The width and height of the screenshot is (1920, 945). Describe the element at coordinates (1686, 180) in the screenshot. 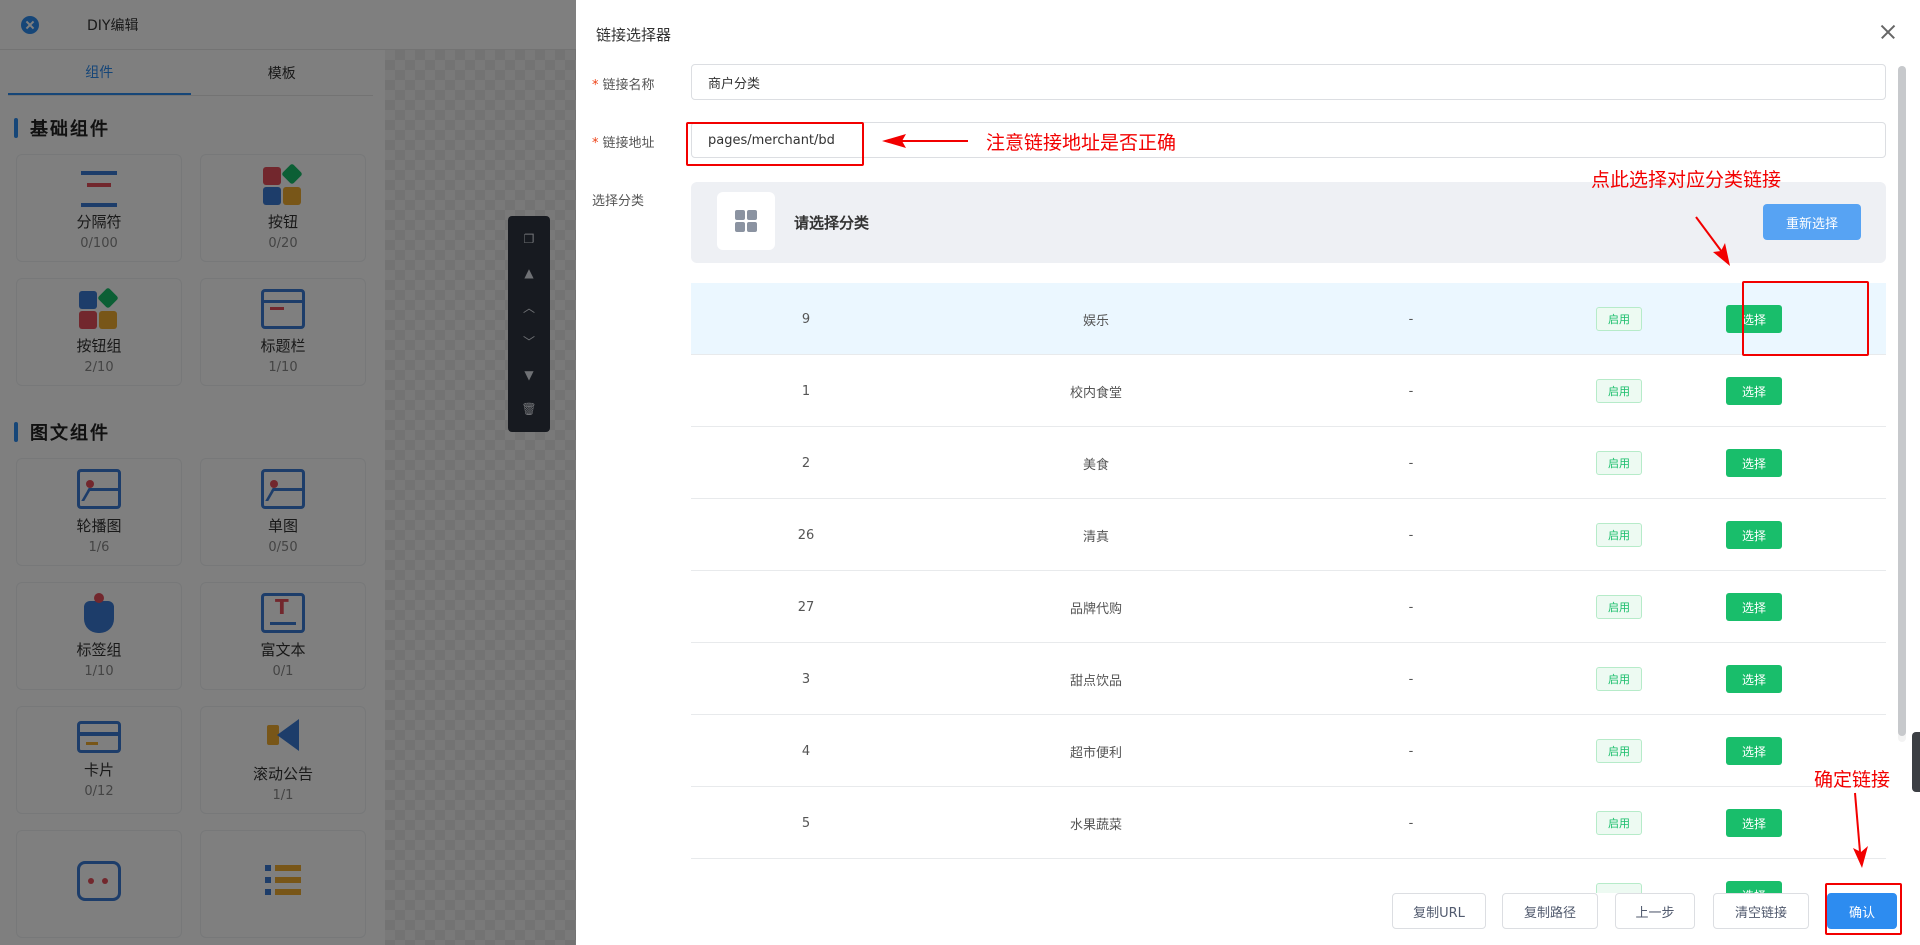

I see `annotation-select-note: 点此选择对应分类链接` at that location.